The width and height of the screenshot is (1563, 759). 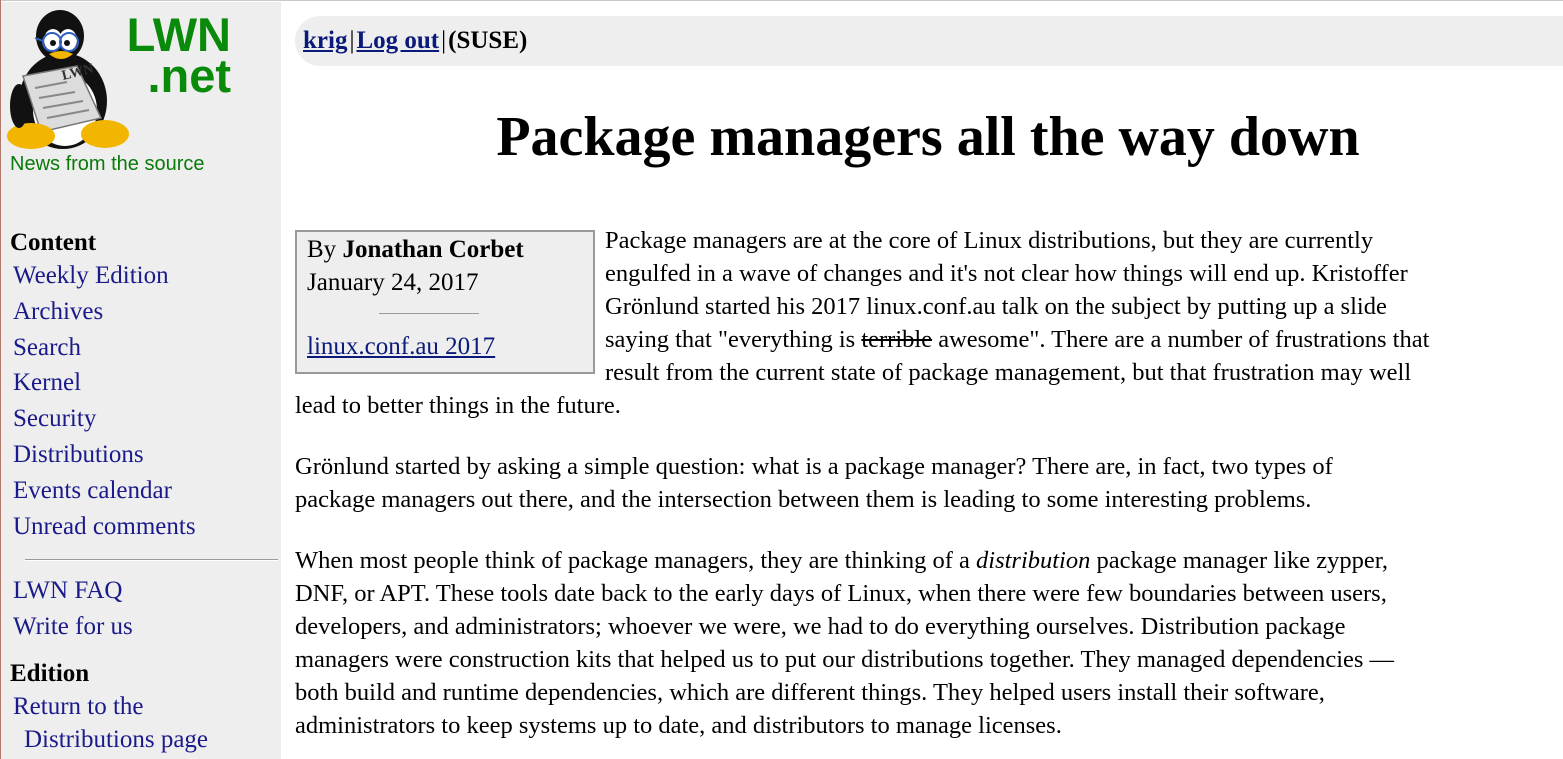 I want to click on sidebar-item-security: Security, so click(x=54, y=419).